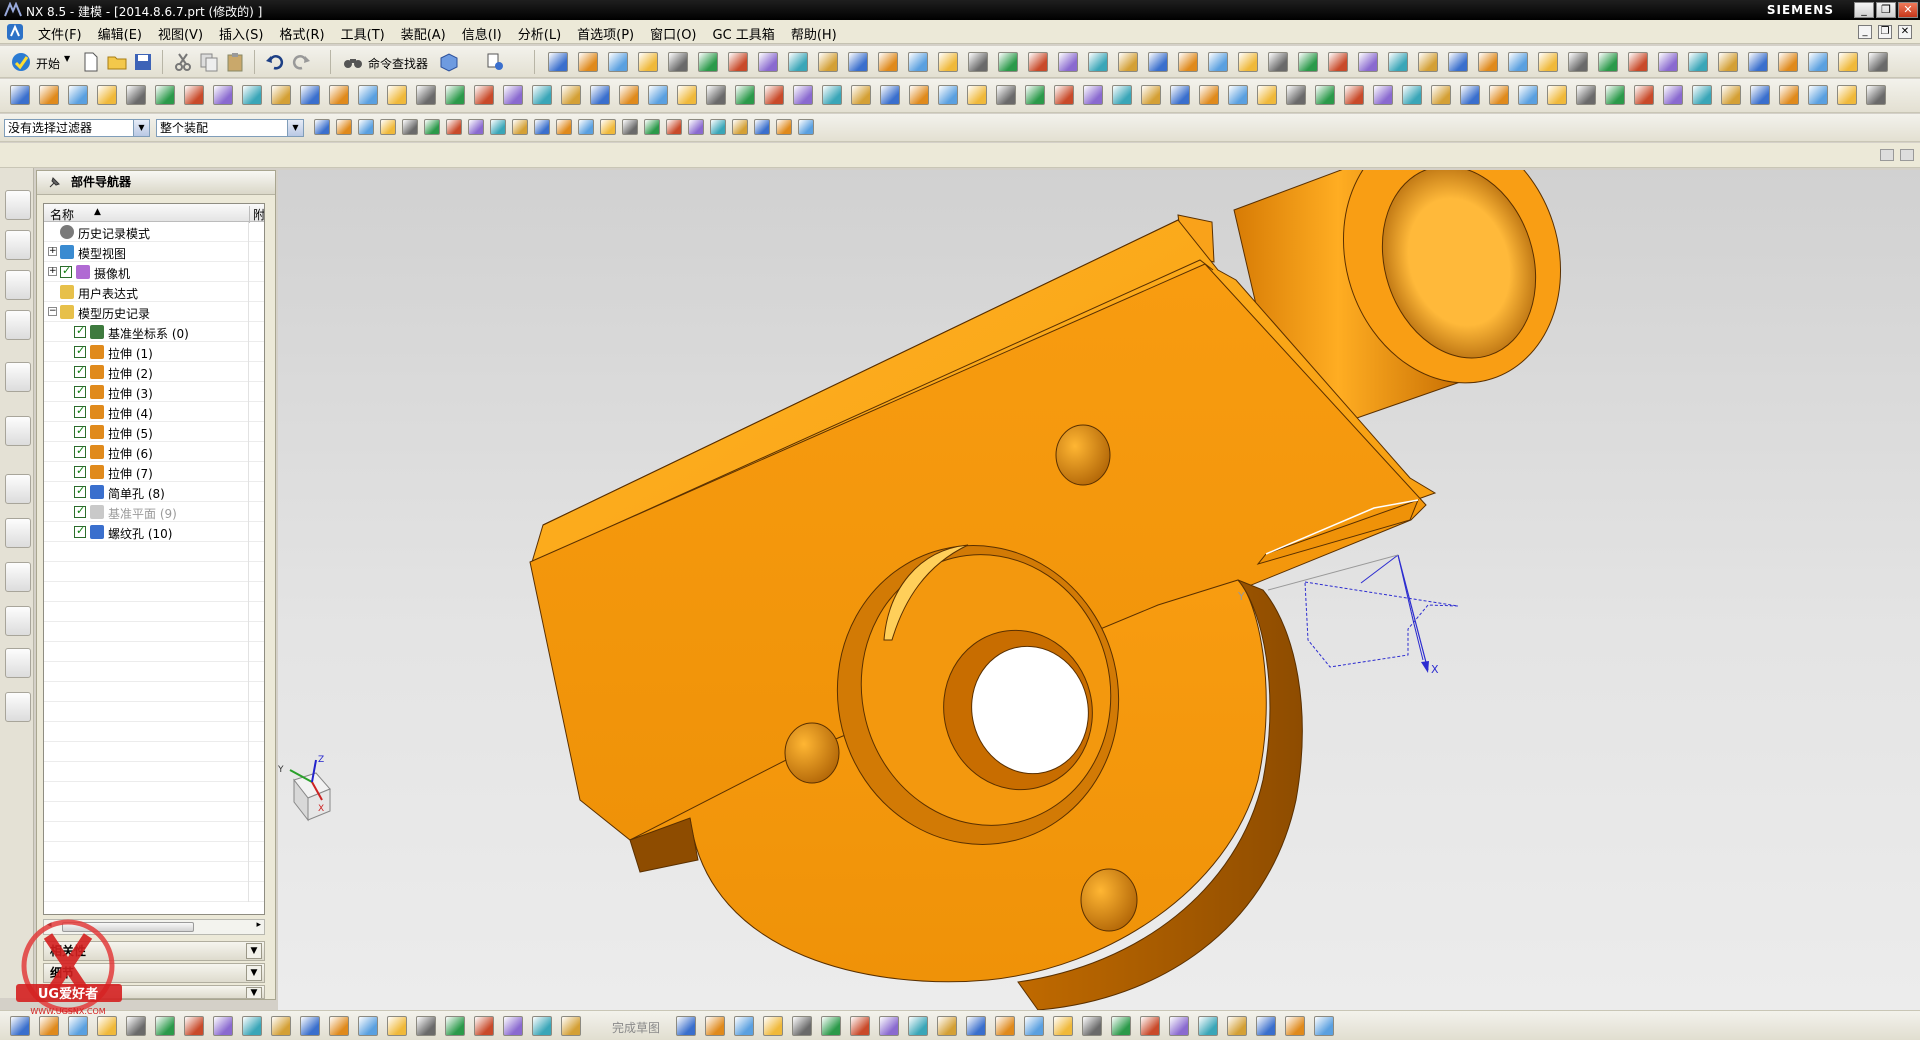 The height and width of the screenshot is (1040, 1920). Describe the element at coordinates (1887, 155) in the screenshot. I see `full-screen-icon` at that location.